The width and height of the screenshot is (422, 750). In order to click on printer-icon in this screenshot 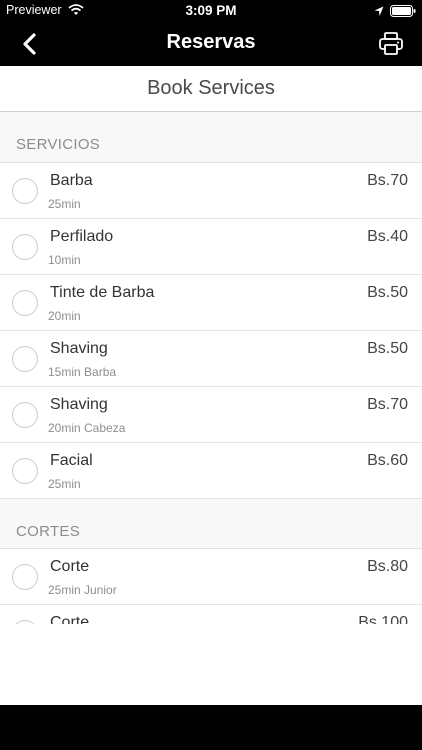, I will do `click(391, 43)`.